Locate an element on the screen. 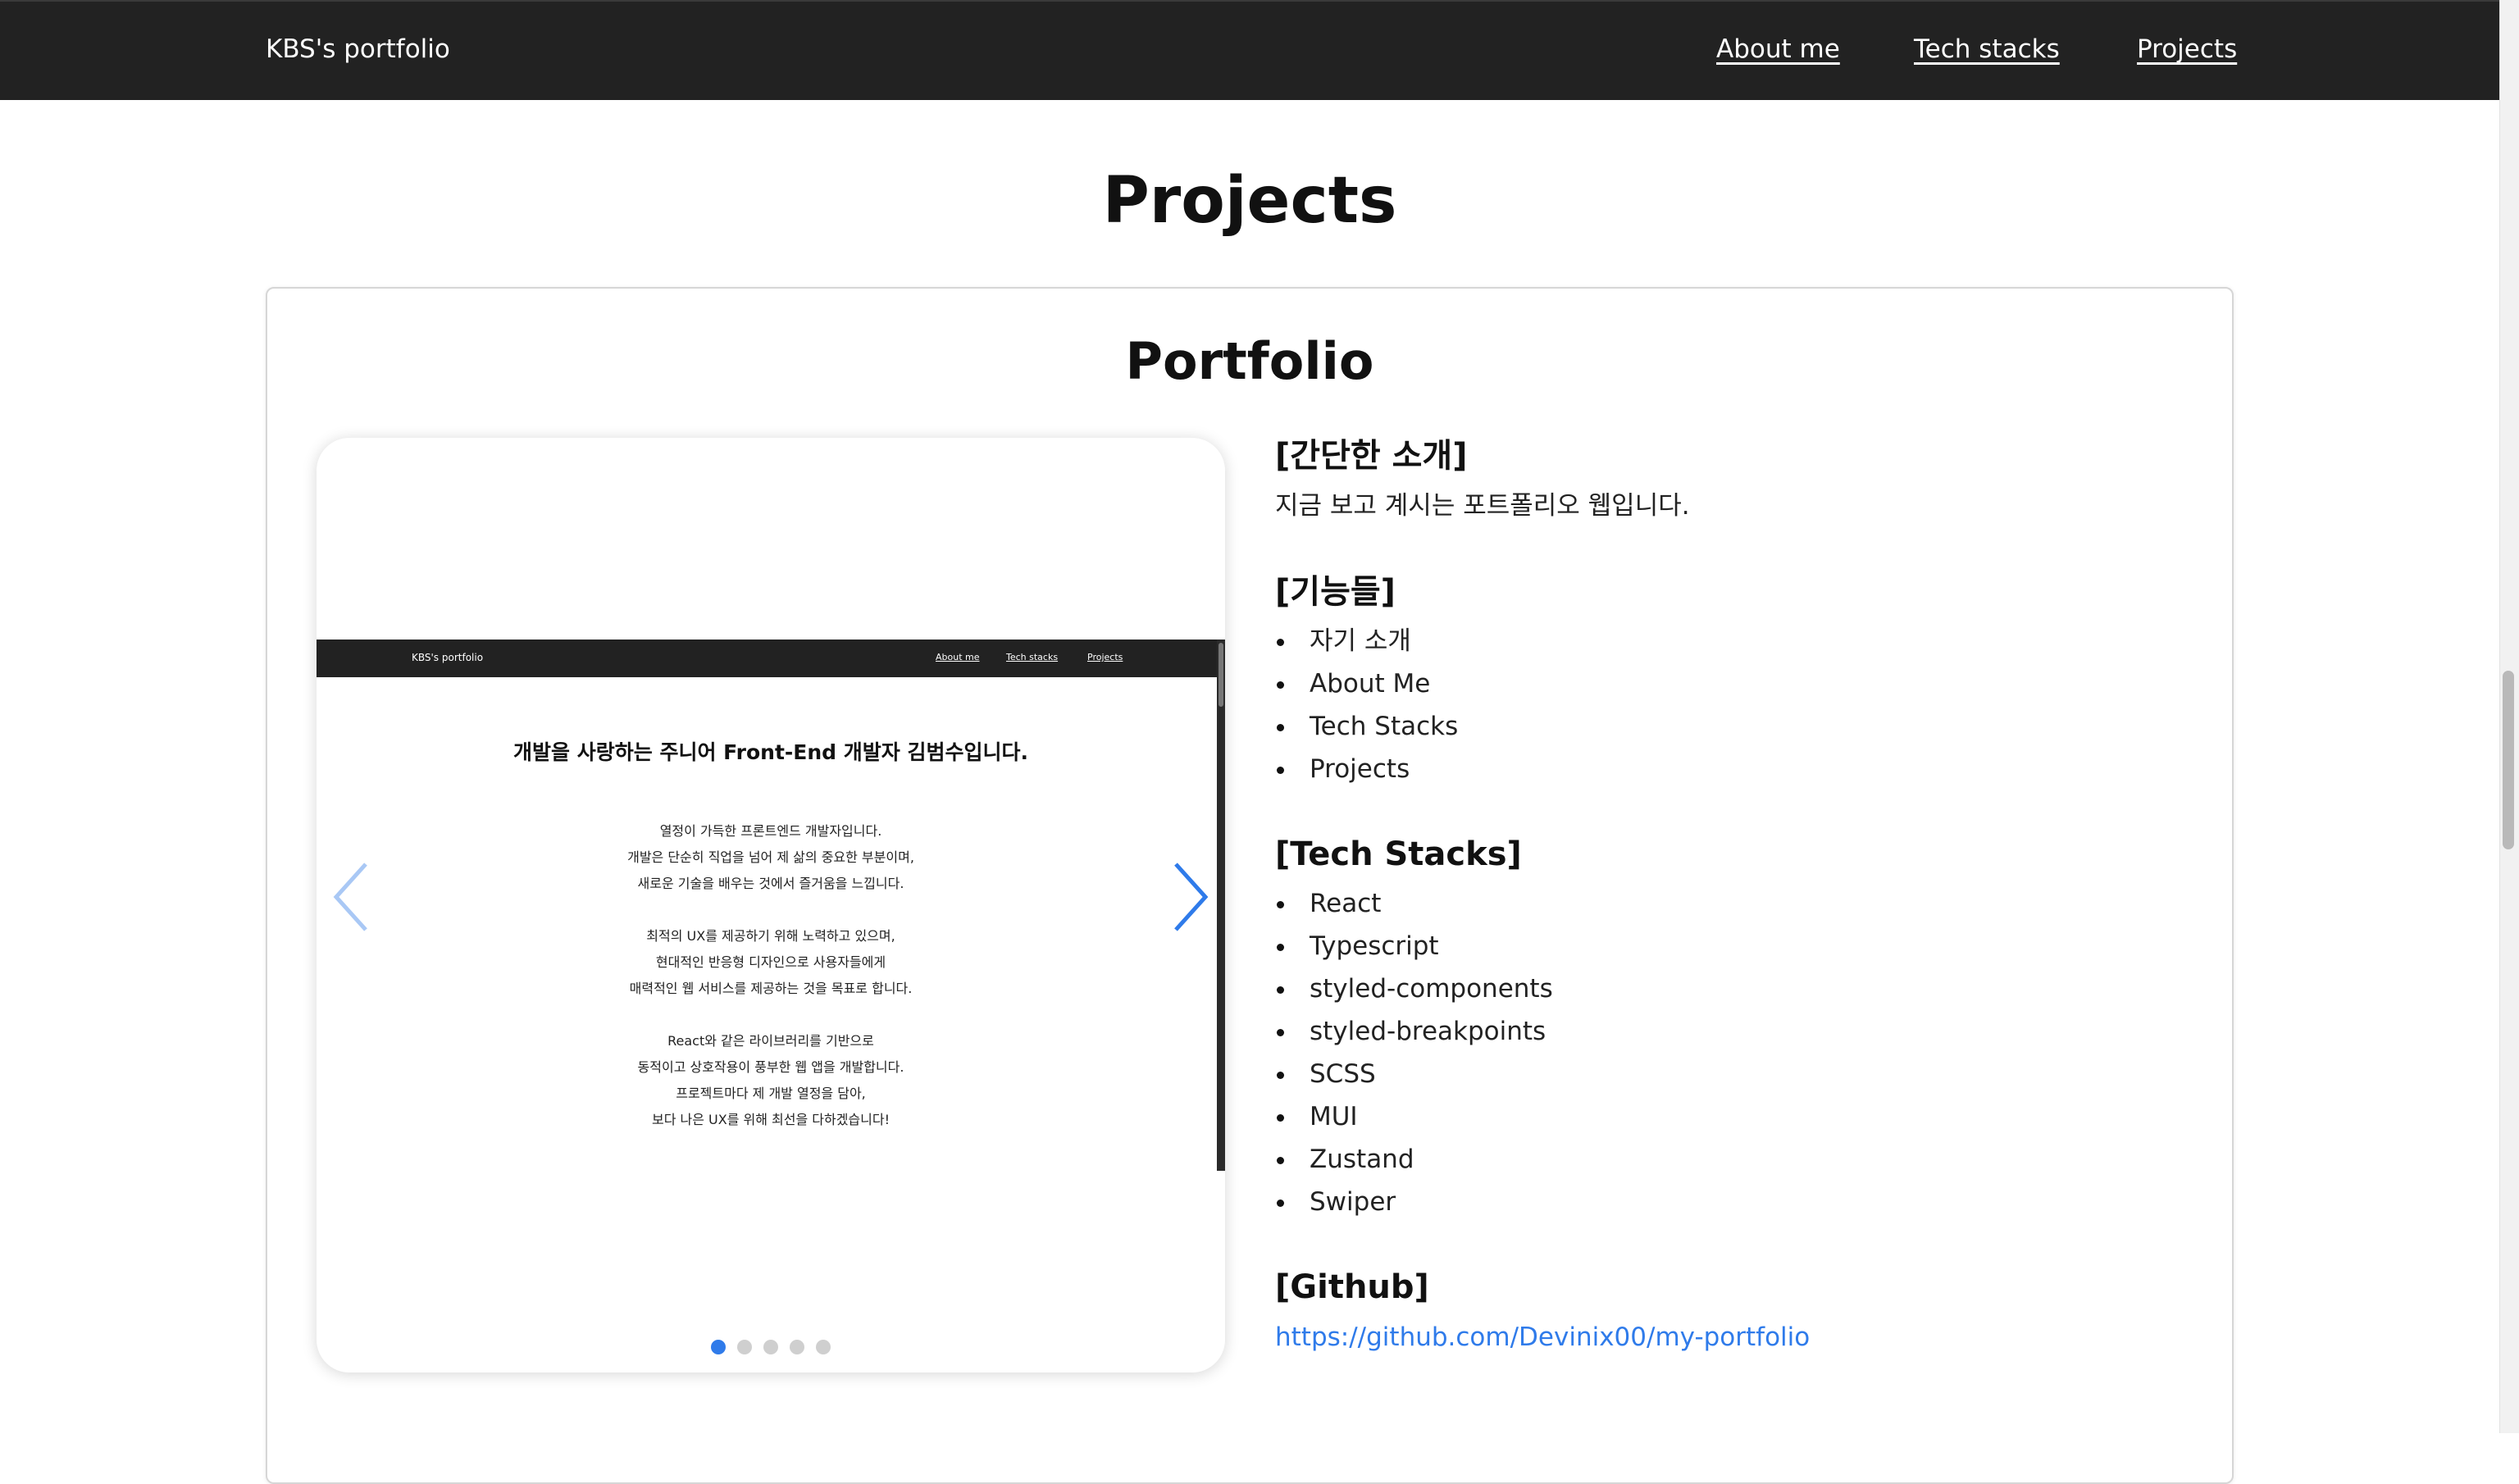 Image resolution: width=2519 pixels, height=1484 pixels. tech-heading: [Tech Stacks] is located at coordinates (1398, 854).